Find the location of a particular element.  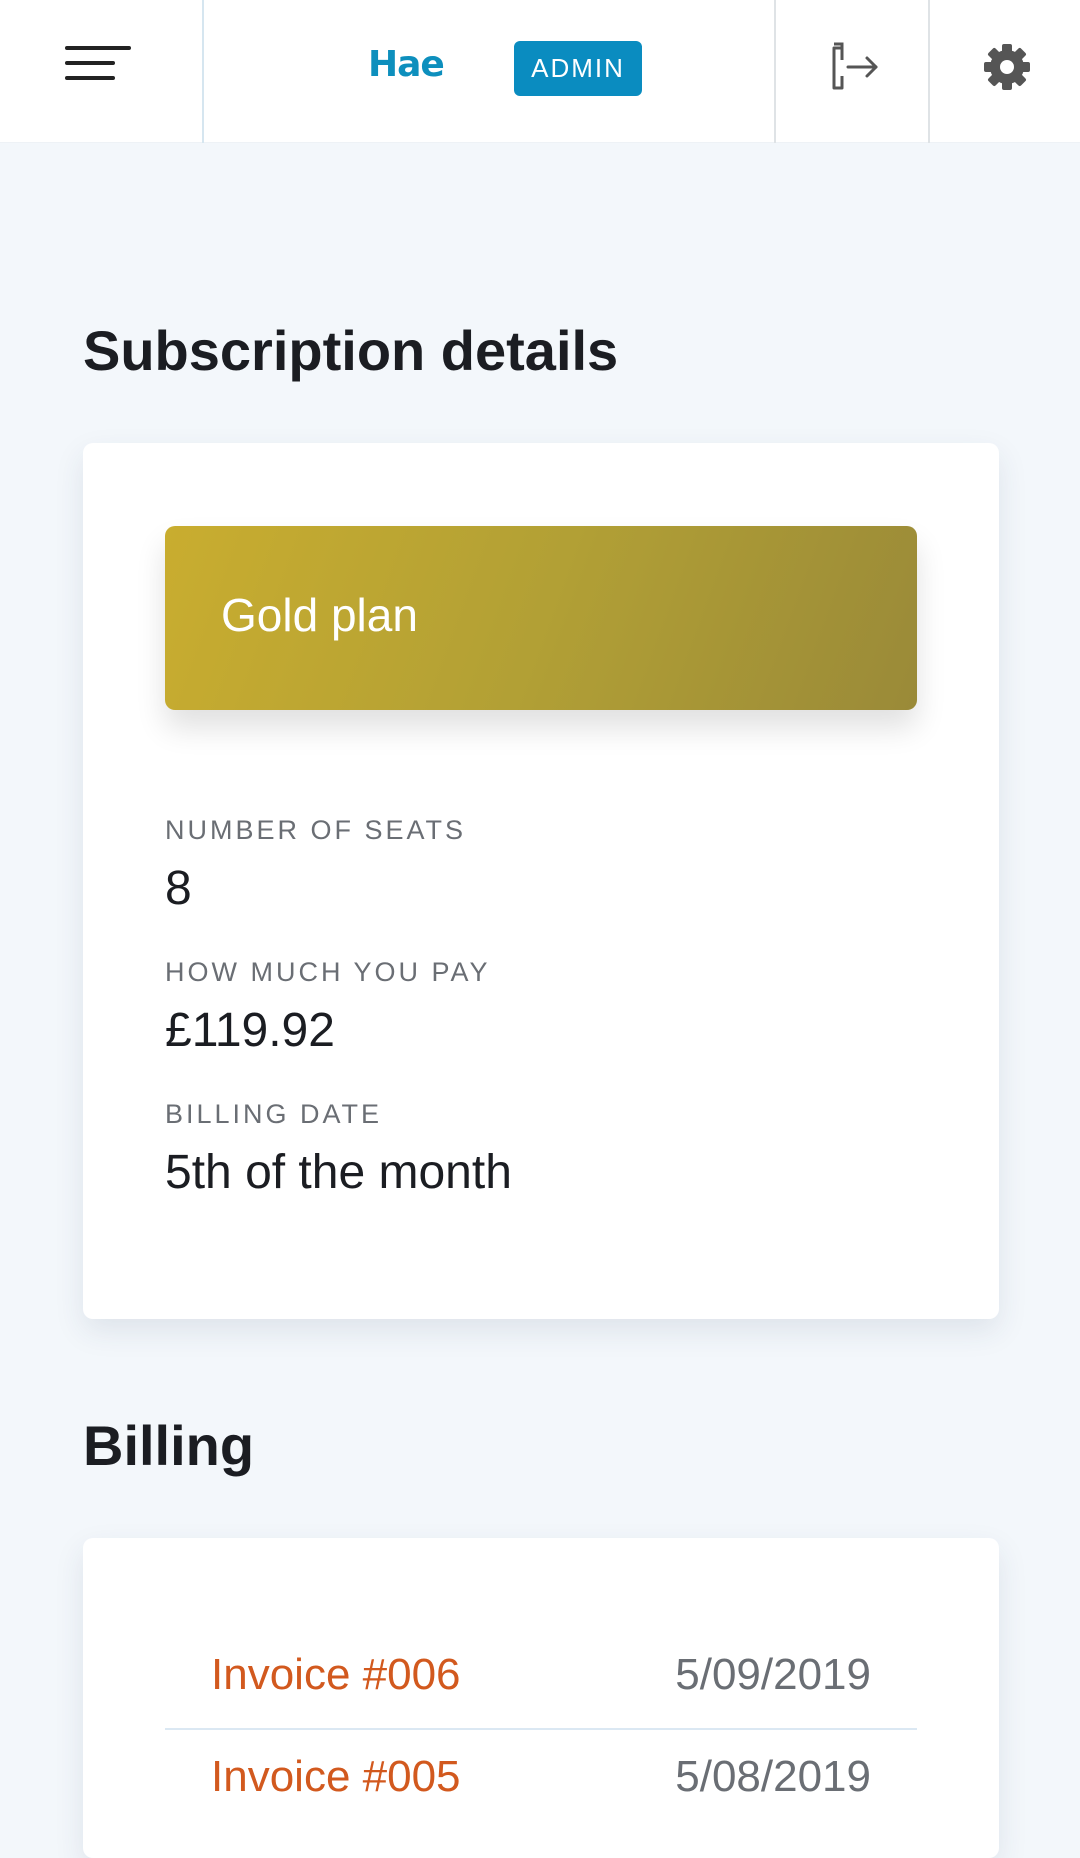

seats-label: NUMBER OF SEATS is located at coordinates (316, 830).